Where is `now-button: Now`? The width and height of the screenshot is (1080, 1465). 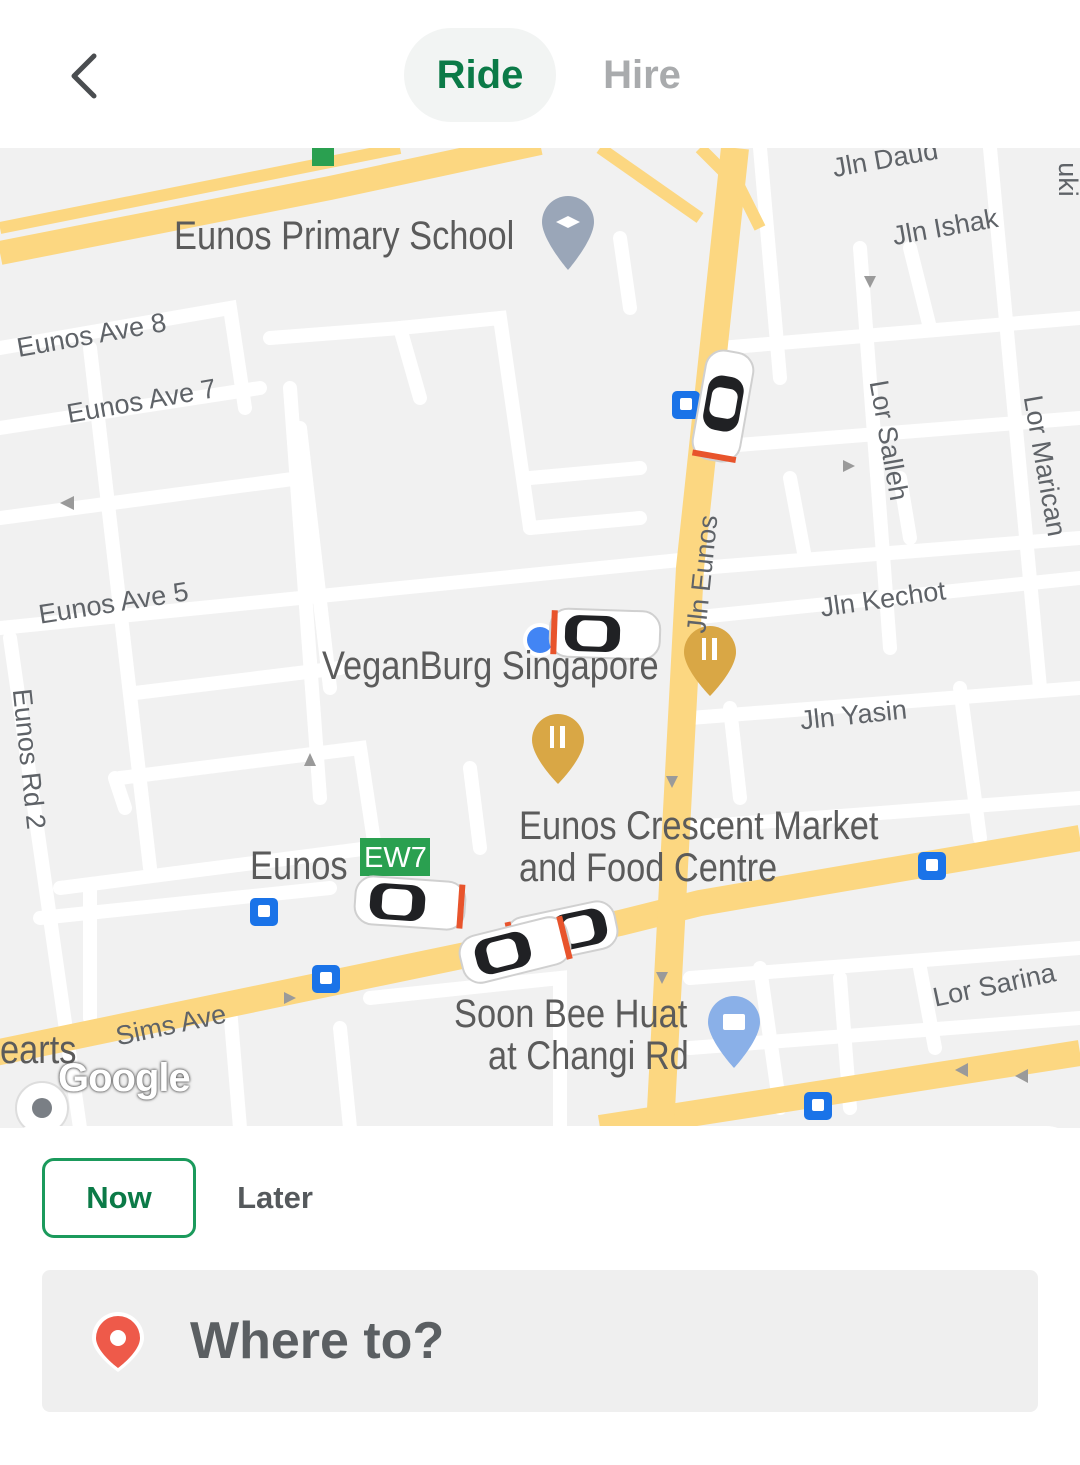
now-button: Now is located at coordinates (119, 1198).